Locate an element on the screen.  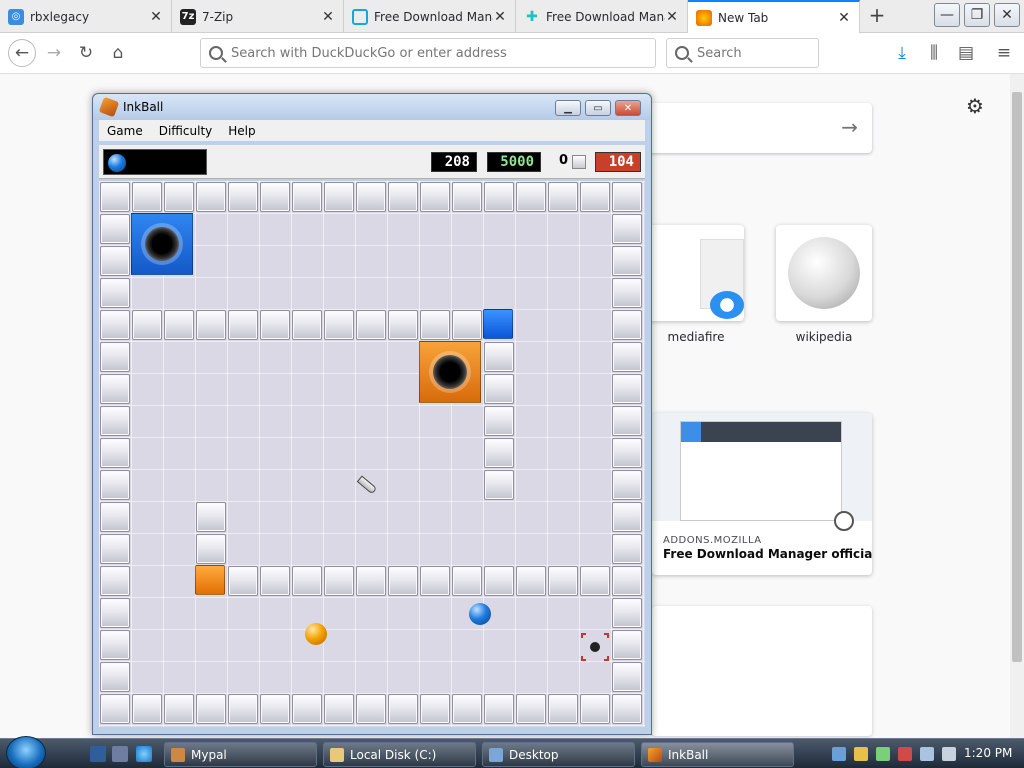
reload-icon: ↻ is located at coordinates (86, 53).